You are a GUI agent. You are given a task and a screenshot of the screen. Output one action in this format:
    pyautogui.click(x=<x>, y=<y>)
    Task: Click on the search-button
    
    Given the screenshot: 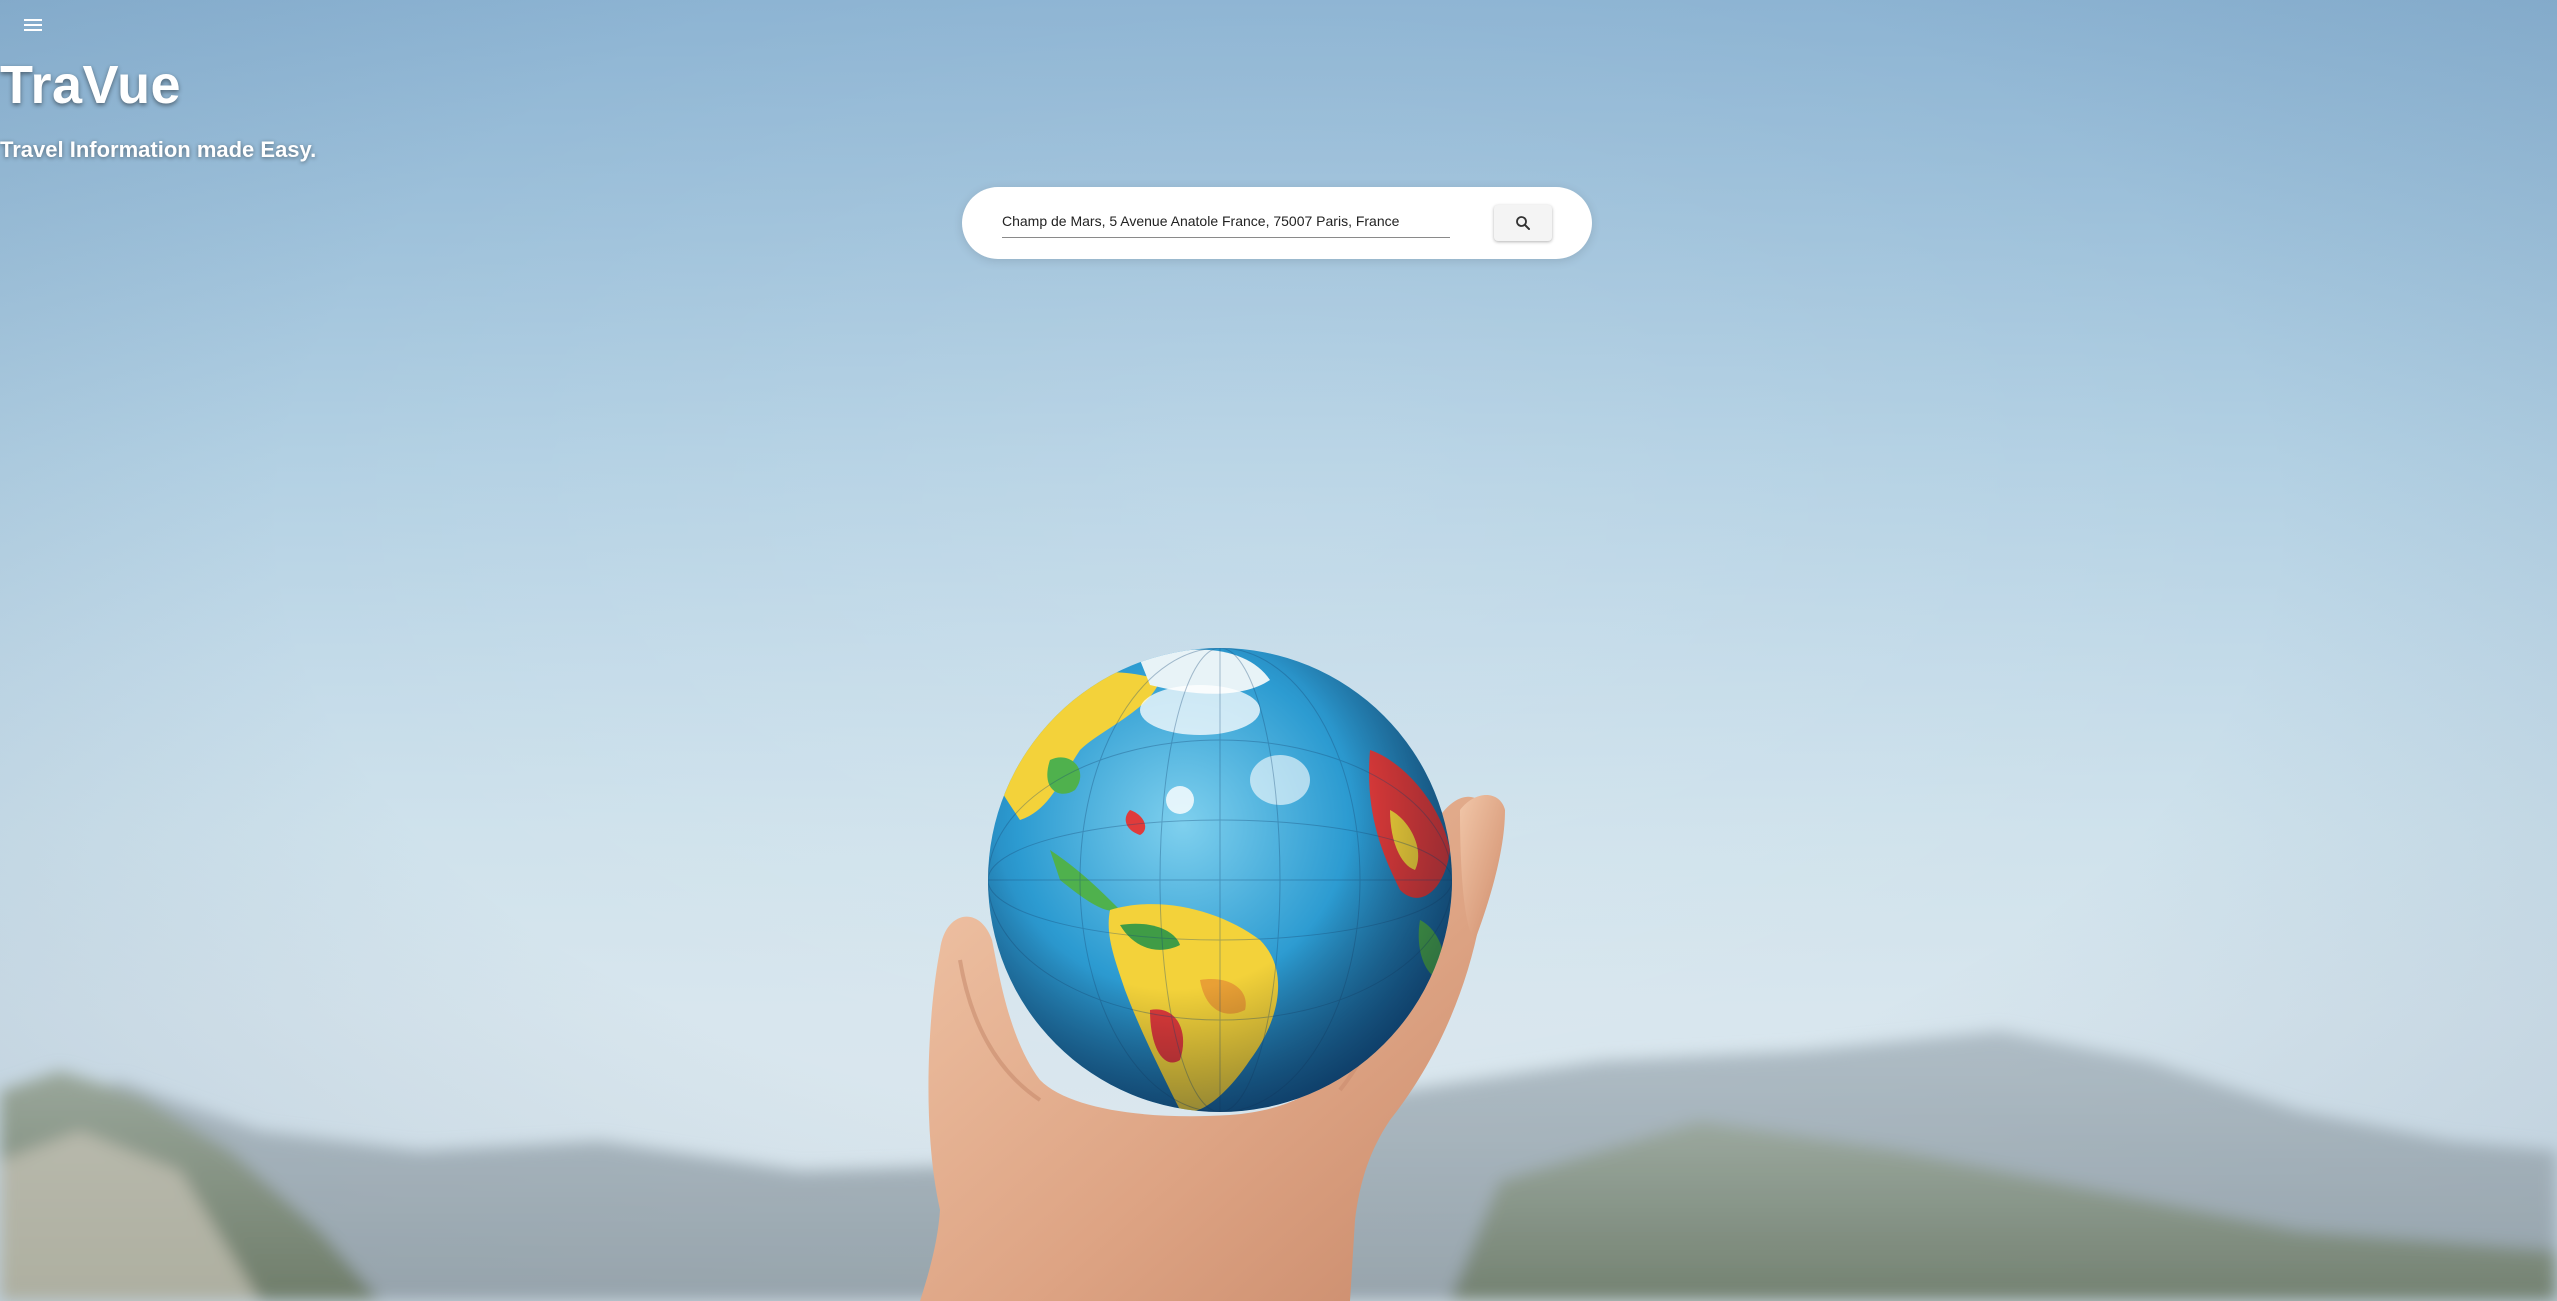 What is the action you would take?
    pyautogui.click(x=1523, y=223)
    